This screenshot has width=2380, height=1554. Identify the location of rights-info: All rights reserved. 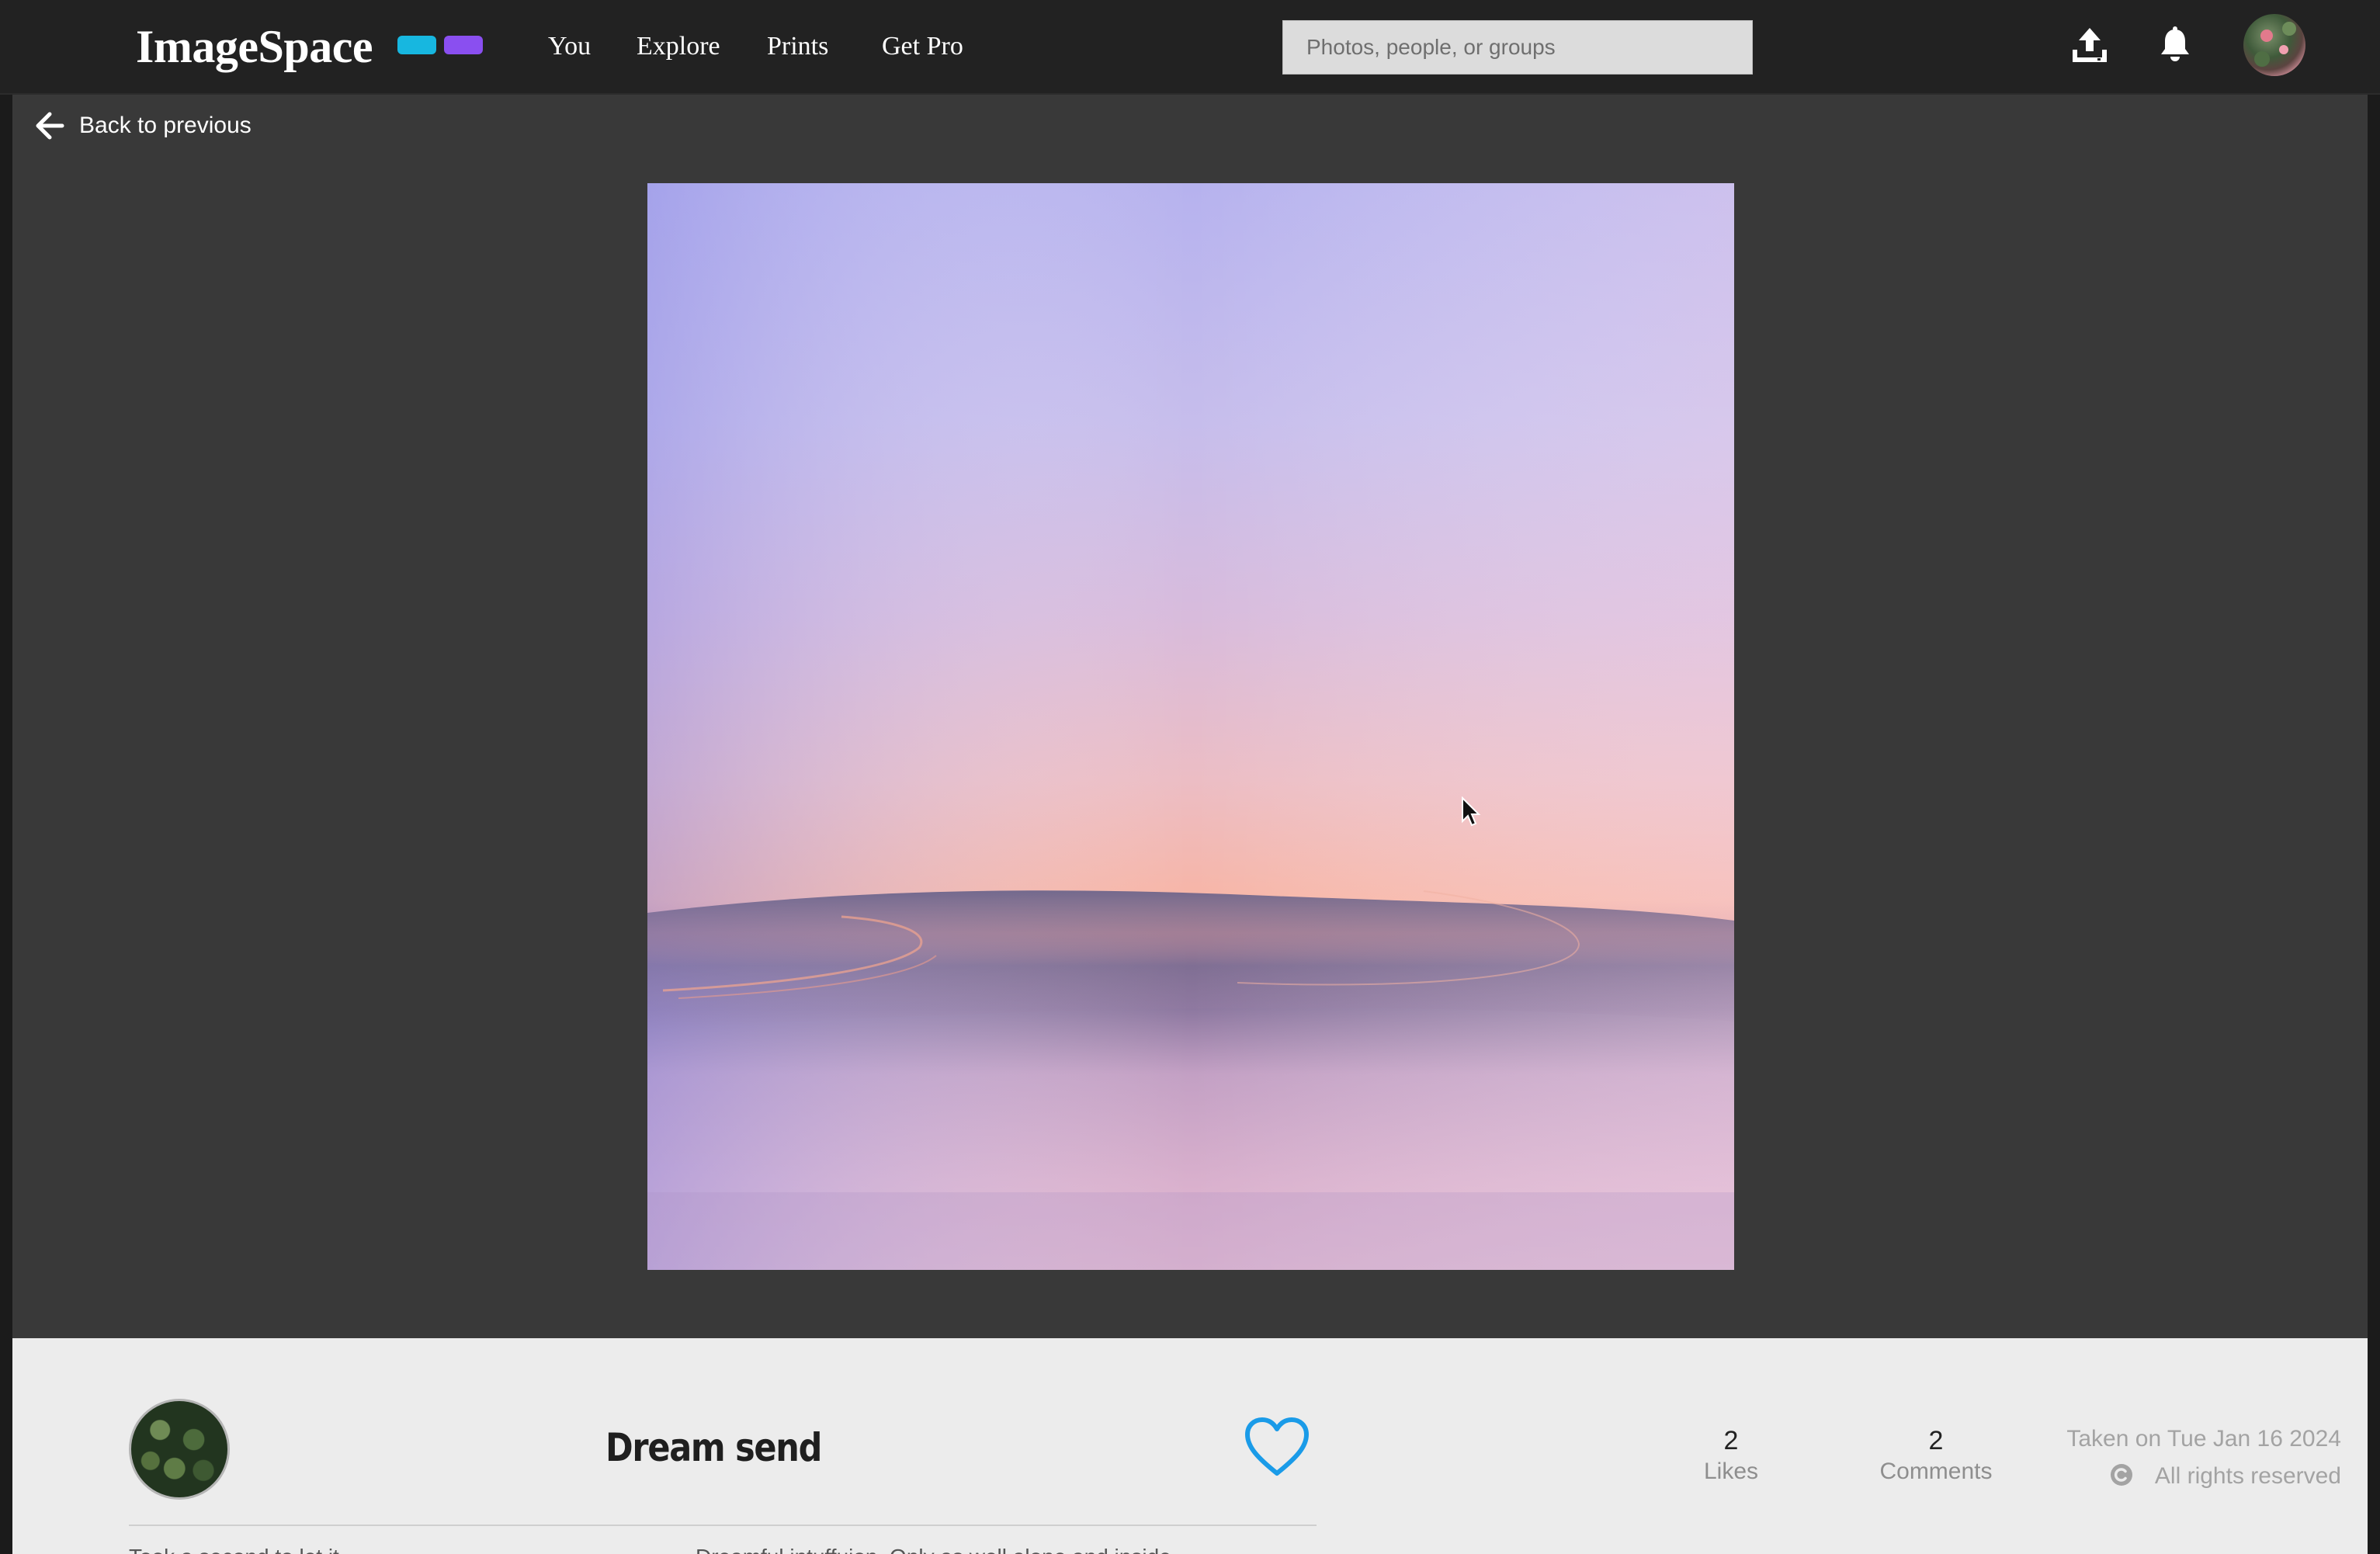
(2201, 1476).